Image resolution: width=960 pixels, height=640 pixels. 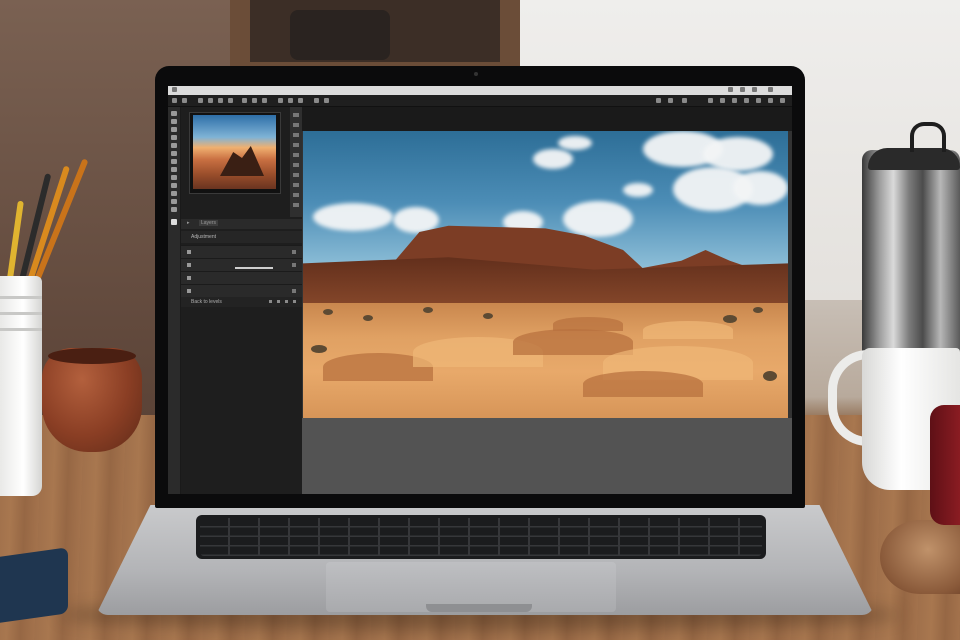 I want to click on navigator-thumbnail, so click(x=234, y=152).